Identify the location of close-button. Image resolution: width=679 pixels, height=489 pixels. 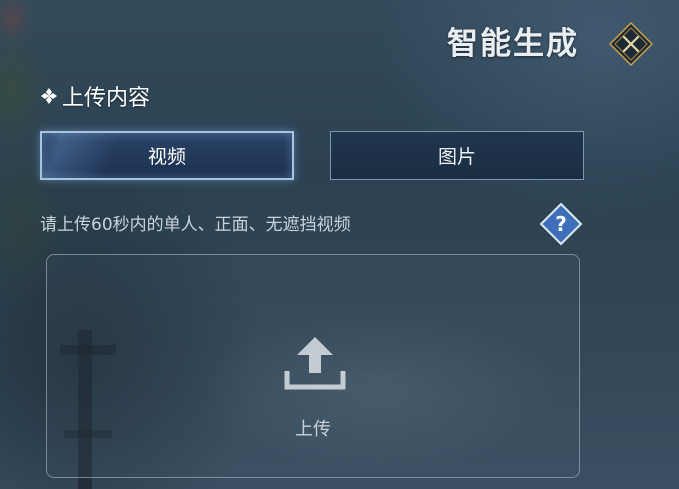
(631, 44).